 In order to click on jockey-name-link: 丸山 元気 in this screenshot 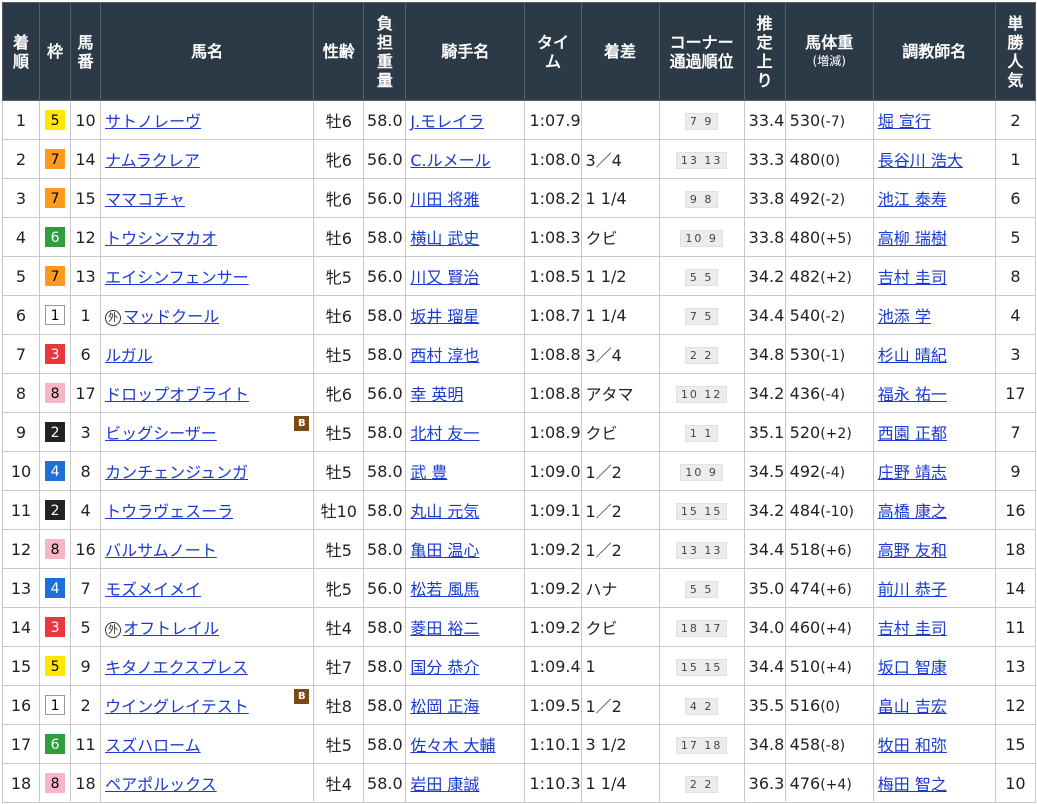, I will do `click(444, 511)`.